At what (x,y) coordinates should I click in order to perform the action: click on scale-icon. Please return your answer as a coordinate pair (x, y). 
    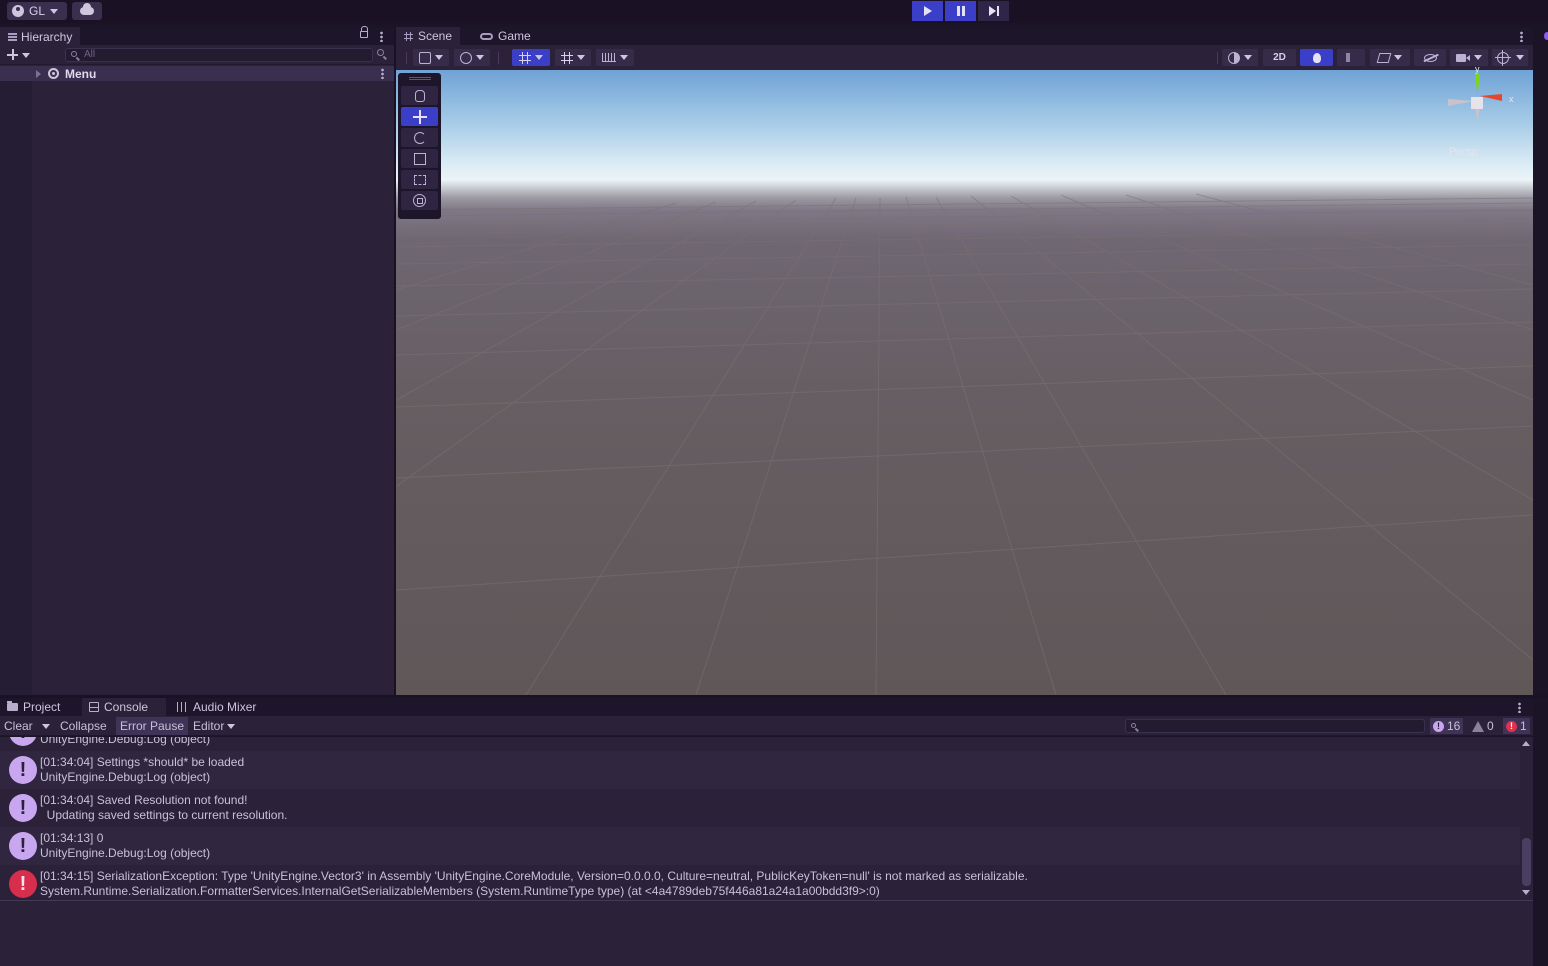
    Looking at the image, I should click on (419, 158).